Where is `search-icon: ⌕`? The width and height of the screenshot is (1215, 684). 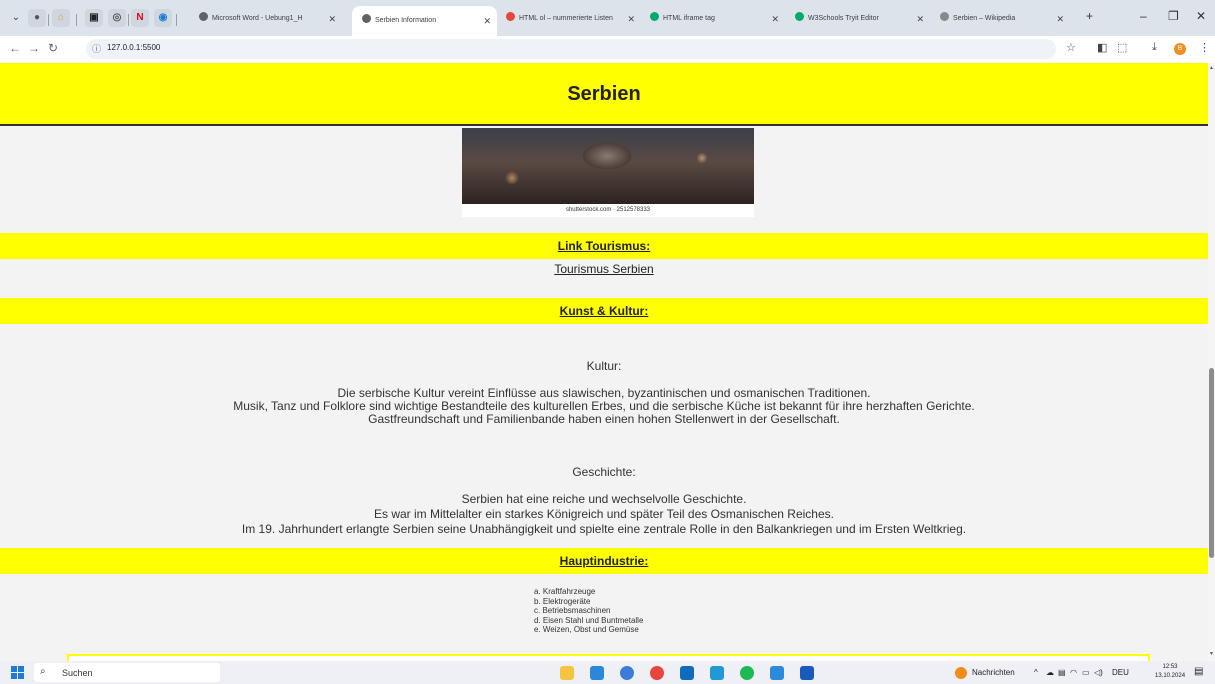 search-icon: ⌕ is located at coordinates (43, 671).